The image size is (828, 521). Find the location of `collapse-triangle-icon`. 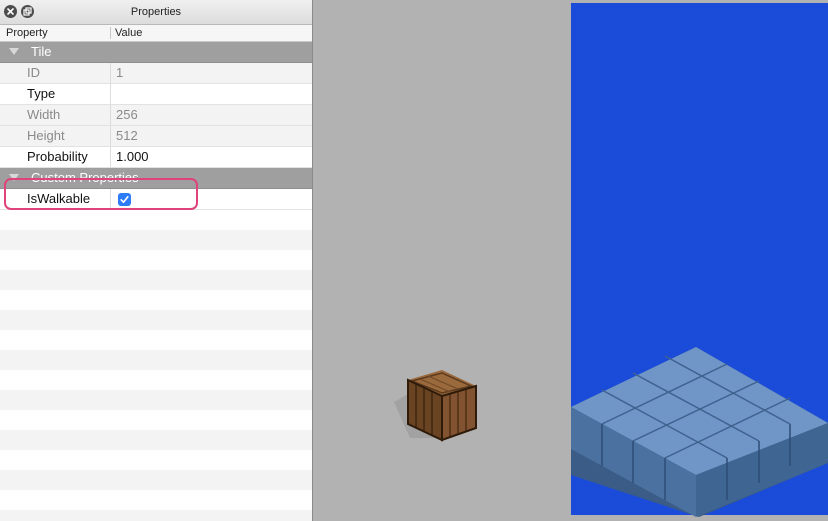

collapse-triangle-icon is located at coordinates (14, 51).